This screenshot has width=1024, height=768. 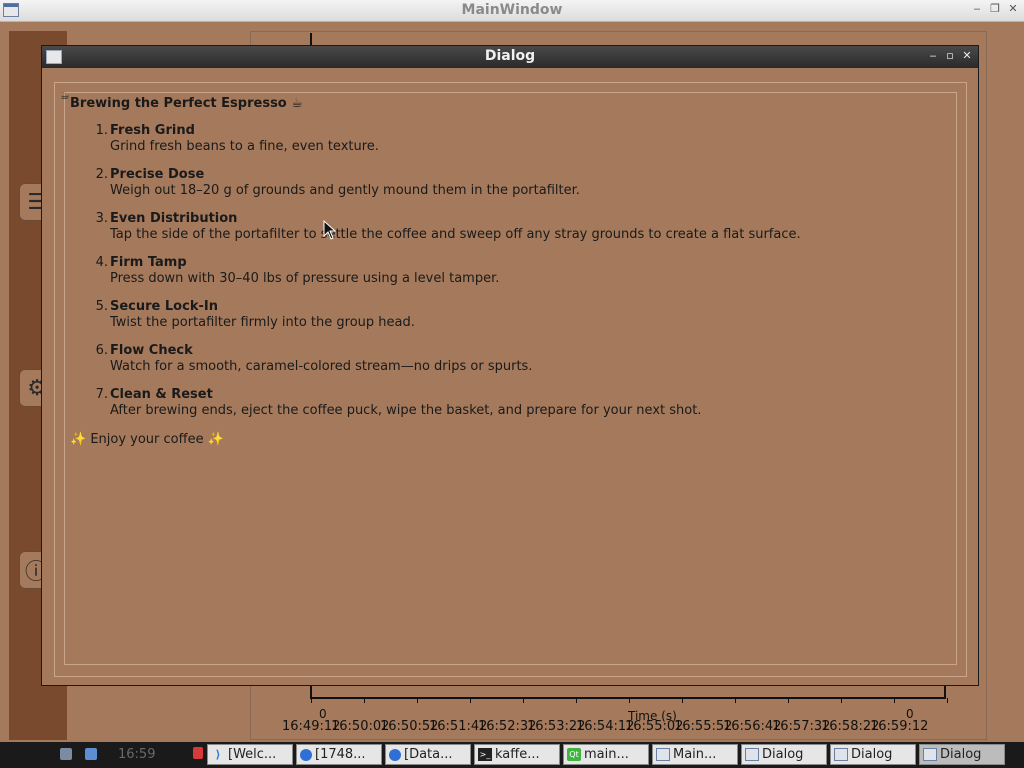 I want to click on step-number: 3., so click(x=101, y=218).